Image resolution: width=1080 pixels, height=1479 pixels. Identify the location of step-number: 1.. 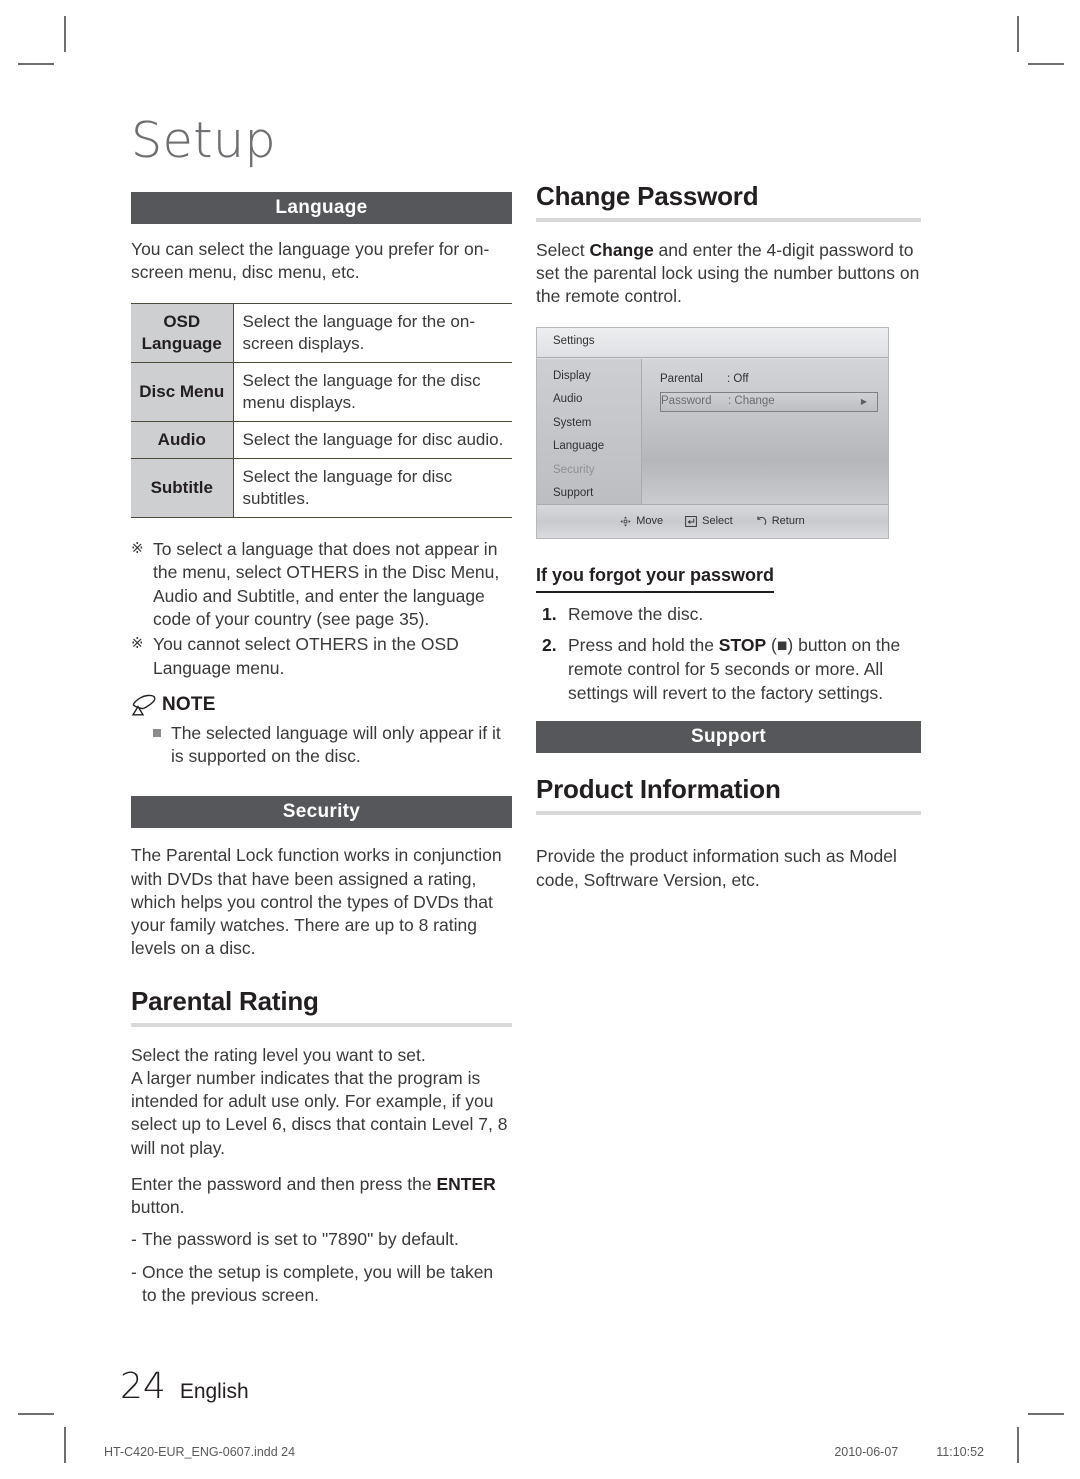
(549, 614).